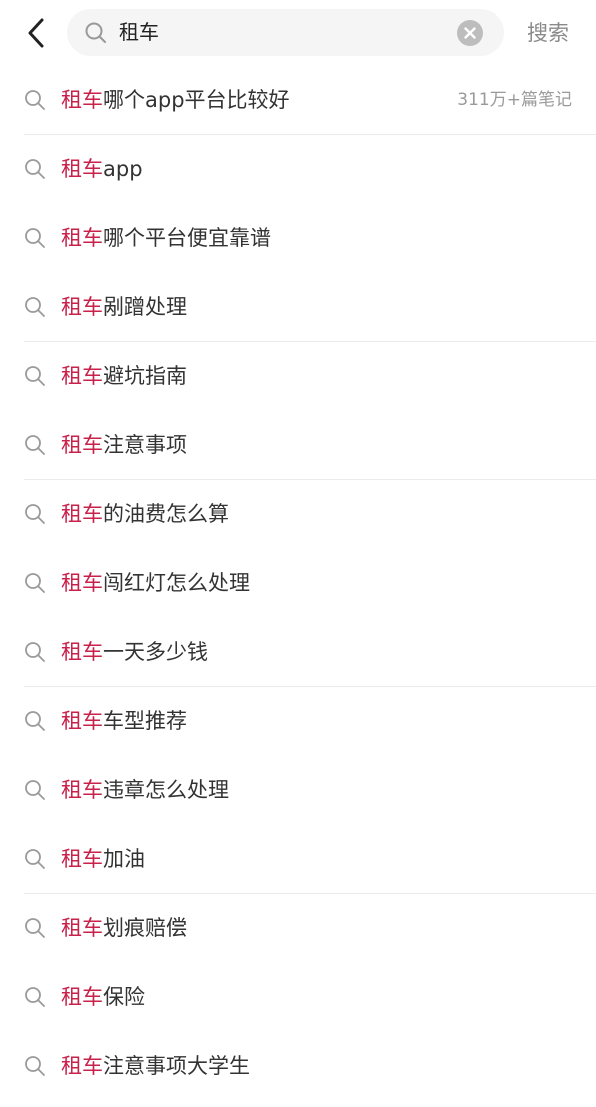 The width and height of the screenshot is (596, 1107). I want to click on suggestion-item: 租车加油, so click(298, 859).